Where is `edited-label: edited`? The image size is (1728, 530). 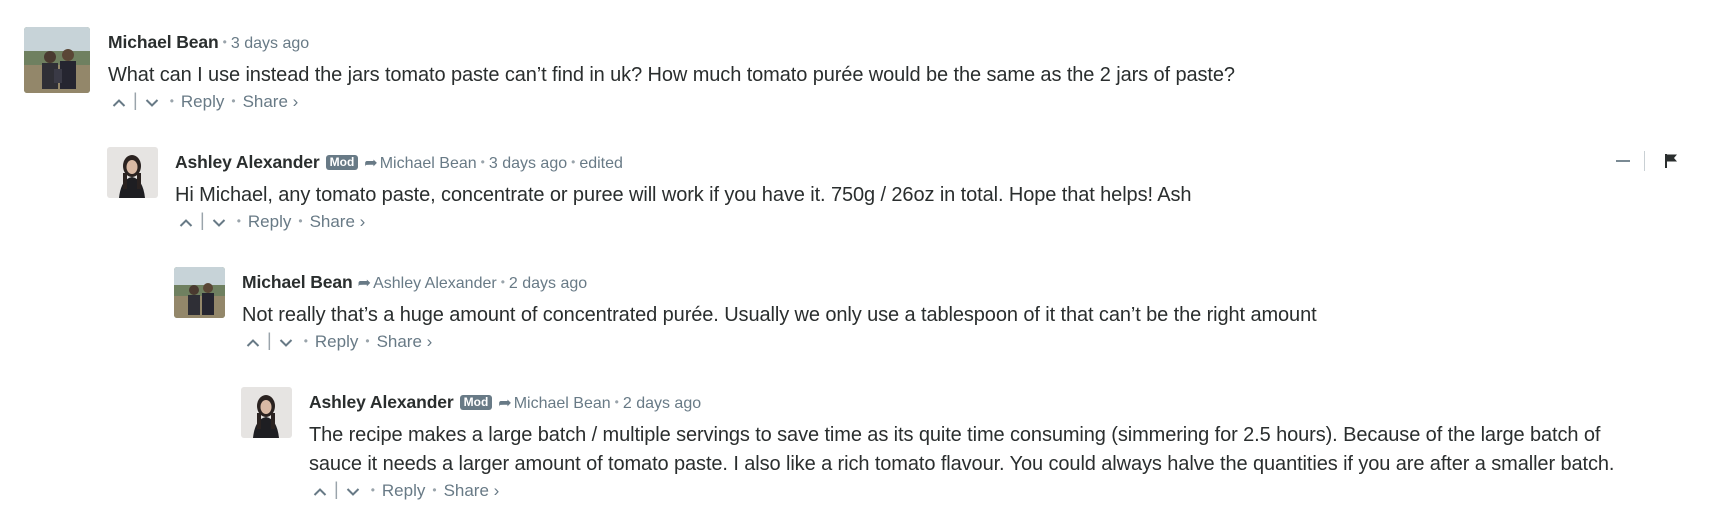
edited-label: edited is located at coordinates (601, 163).